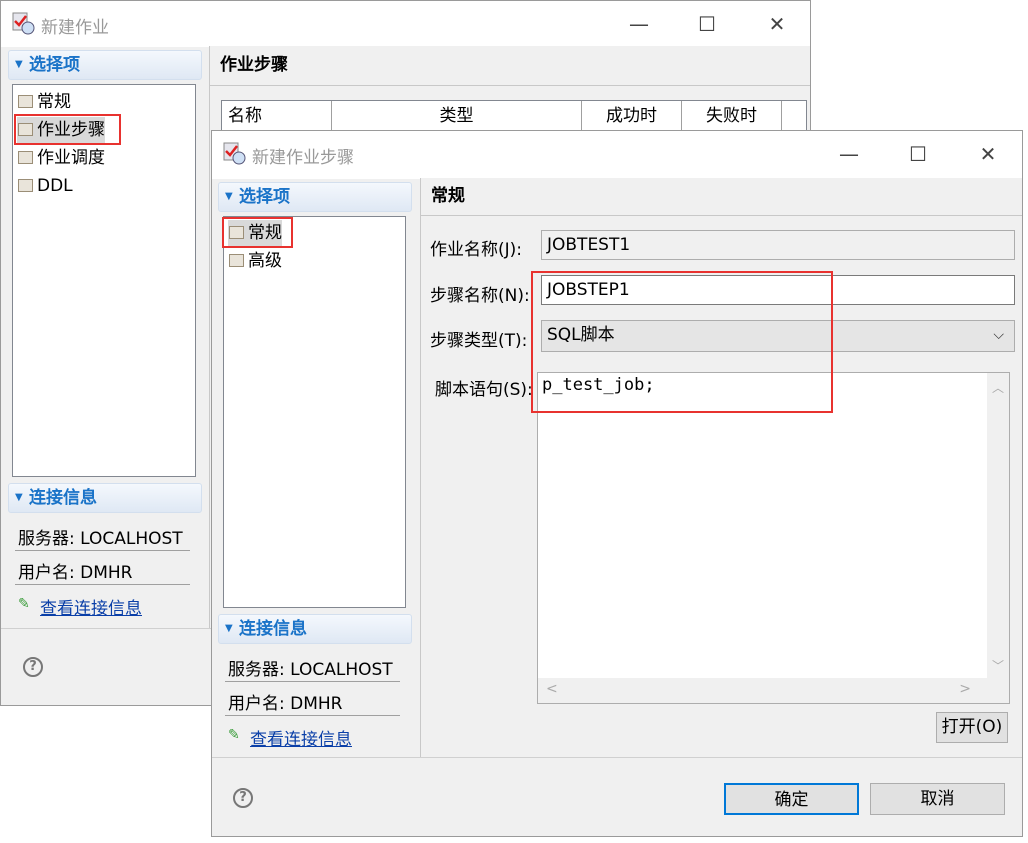 The height and width of the screenshot is (843, 1028). Describe the element at coordinates (998, 665) in the screenshot. I see `scroll-down-icon: ﹀` at that location.